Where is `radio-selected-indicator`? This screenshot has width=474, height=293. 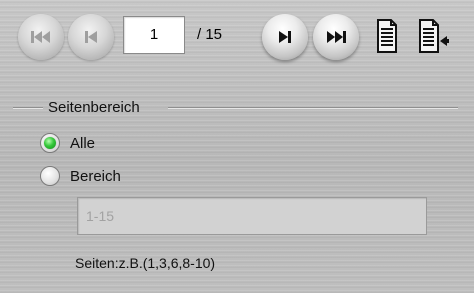
radio-selected-indicator is located at coordinates (50, 143).